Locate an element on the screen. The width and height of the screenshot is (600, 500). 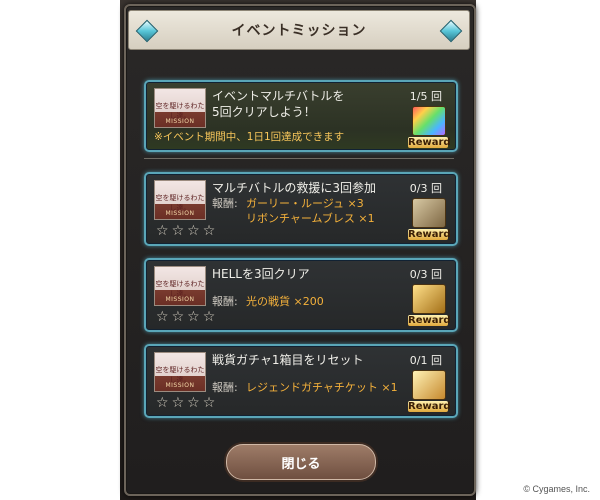
reward-item-text: ガーリー・ルージュ ×3 is located at coordinates (305, 203).